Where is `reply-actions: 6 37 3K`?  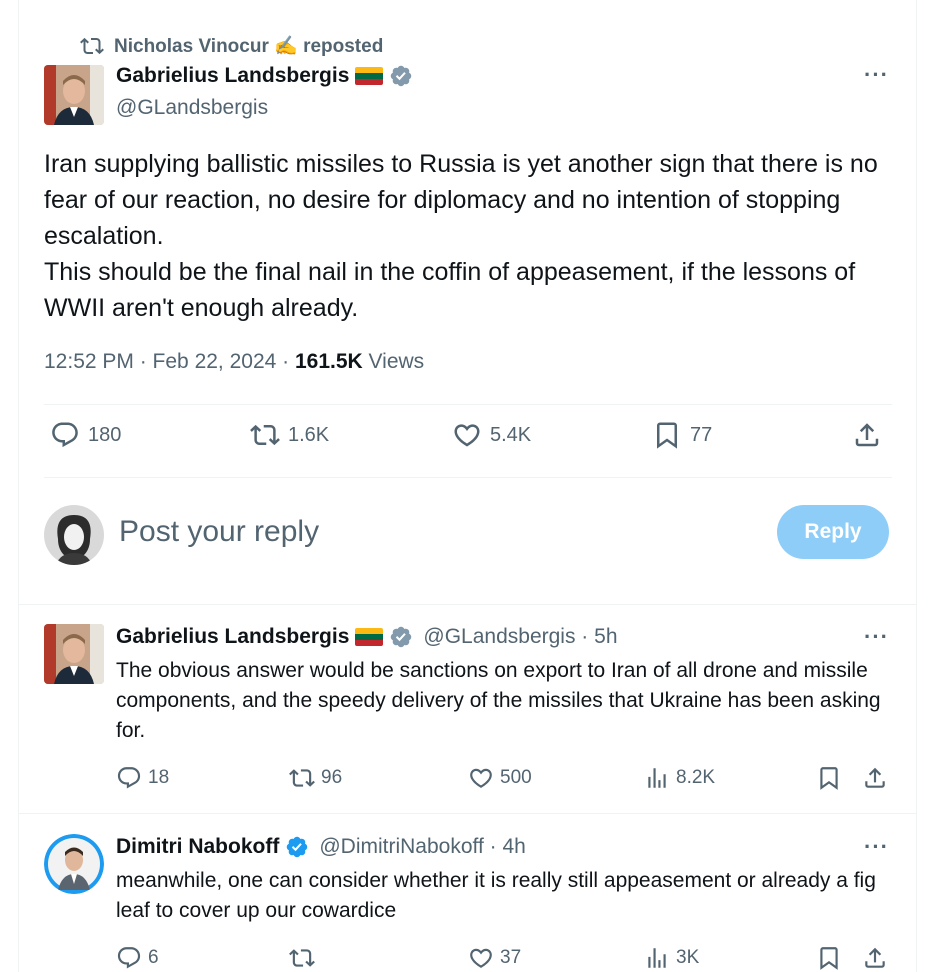
reply-actions: 6 37 3K is located at coordinates (504, 958).